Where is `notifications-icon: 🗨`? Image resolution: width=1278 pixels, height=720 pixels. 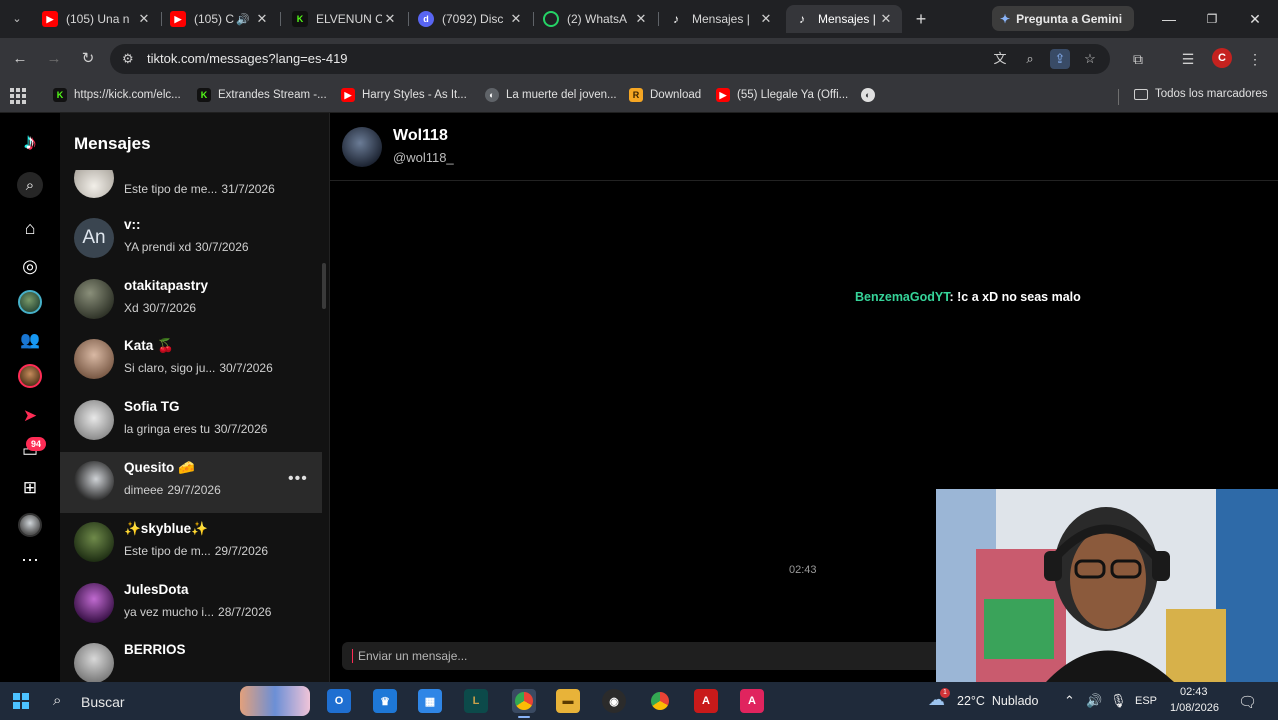 notifications-icon: 🗨 is located at coordinates (1247, 702).